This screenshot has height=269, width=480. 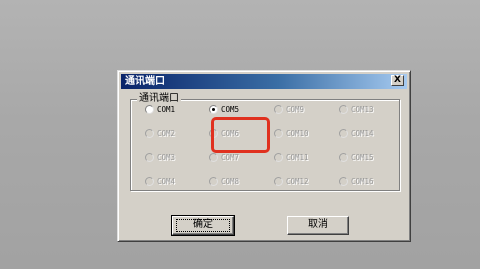 I want to click on close-icon: X, so click(x=397, y=80).